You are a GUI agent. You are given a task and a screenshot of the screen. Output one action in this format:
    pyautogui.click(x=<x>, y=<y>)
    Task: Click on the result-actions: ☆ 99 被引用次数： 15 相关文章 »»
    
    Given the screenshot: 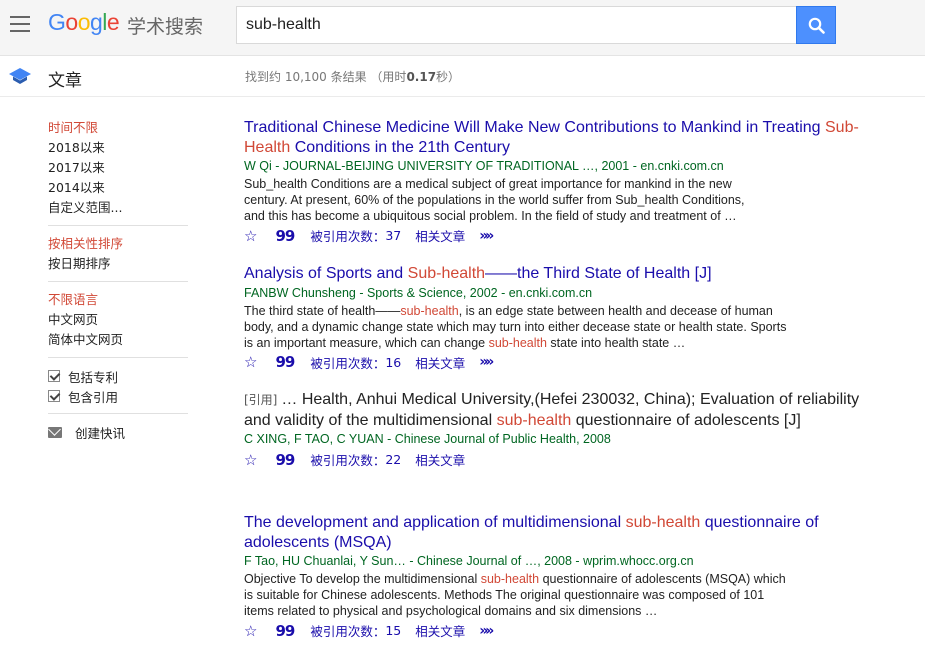 What is the action you would take?
    pyautogui.click(x=564, y=630)
    